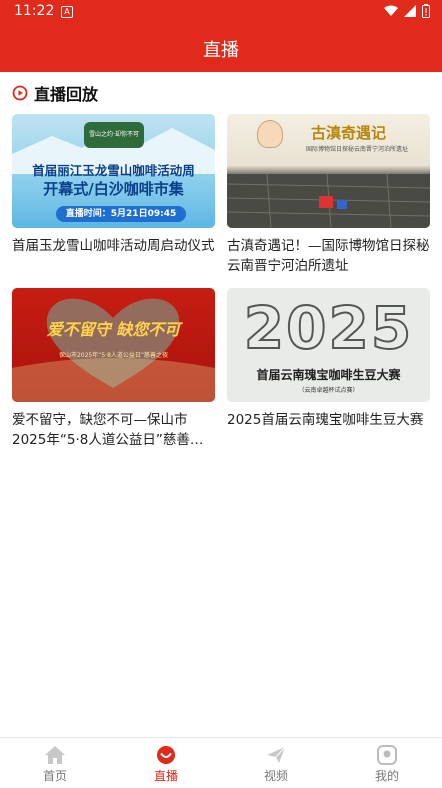 The image size is (442, 788). Describe the element at coordinates (410, 11) in the screenshot. I see `signal-icon` at that location.